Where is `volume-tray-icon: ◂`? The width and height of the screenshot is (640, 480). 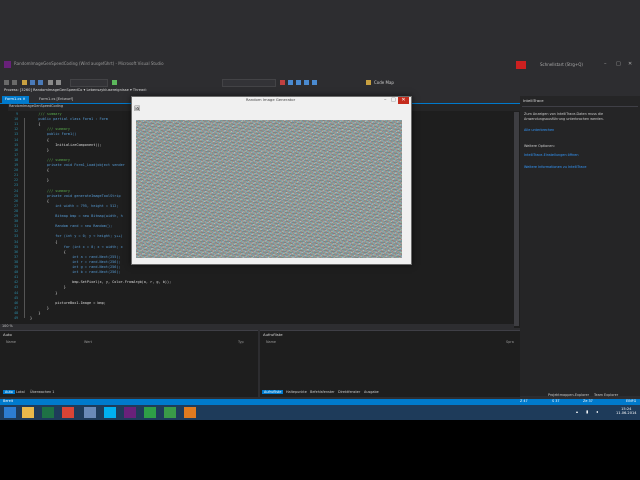
volume-tray-icon: ◂ is located at coordinates (597, 411).